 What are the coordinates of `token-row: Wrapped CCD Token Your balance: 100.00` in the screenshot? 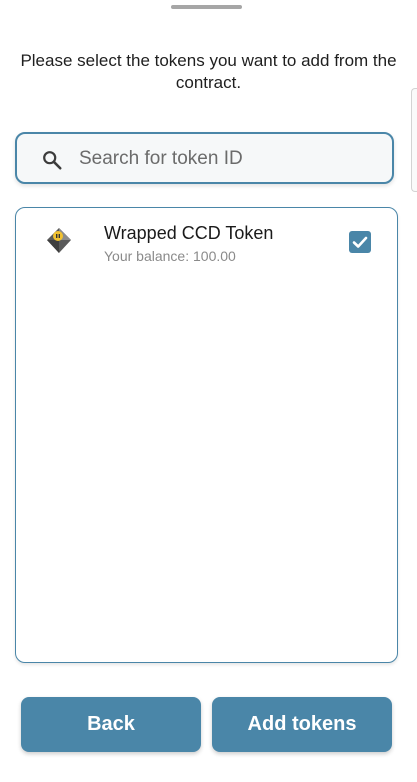 It's located at (206, 240).